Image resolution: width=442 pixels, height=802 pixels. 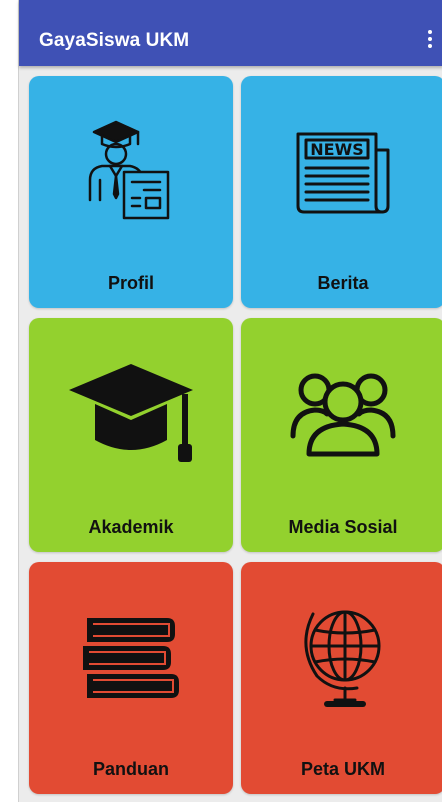 What do you see at coordinates (230, 33) in the screenshot?
I see `app-bar: GayaSiswa UKM` at bounding box center [230, 33].